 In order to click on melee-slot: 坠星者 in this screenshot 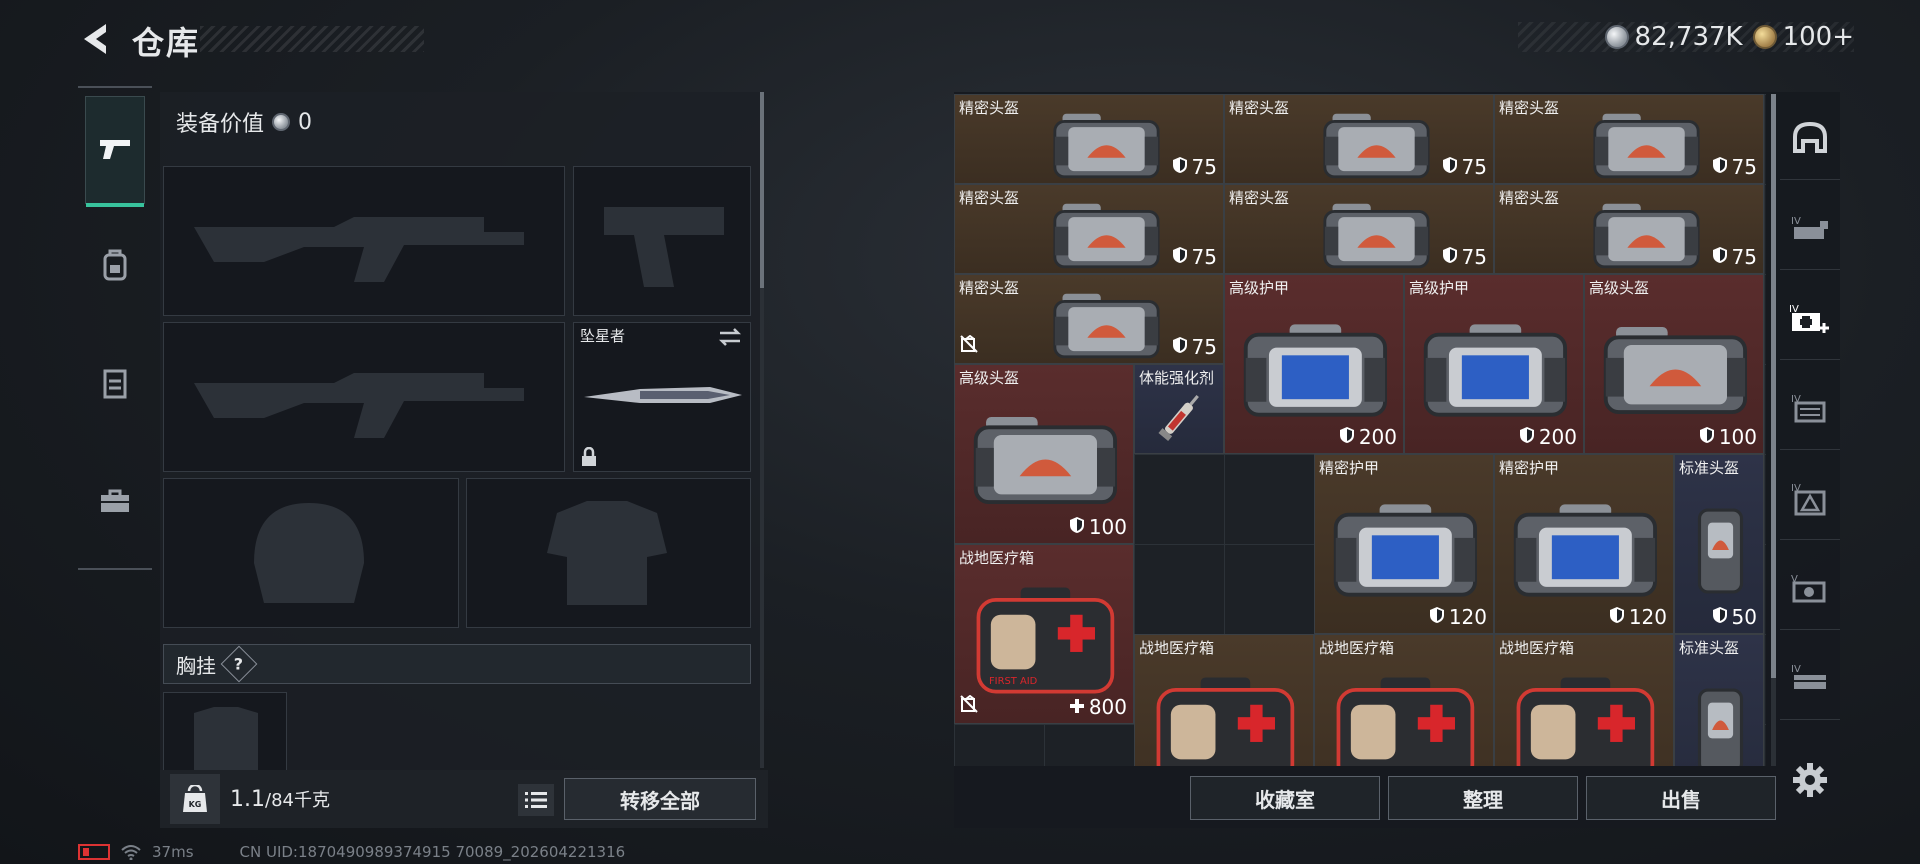, I will do `click(662, 397)`.